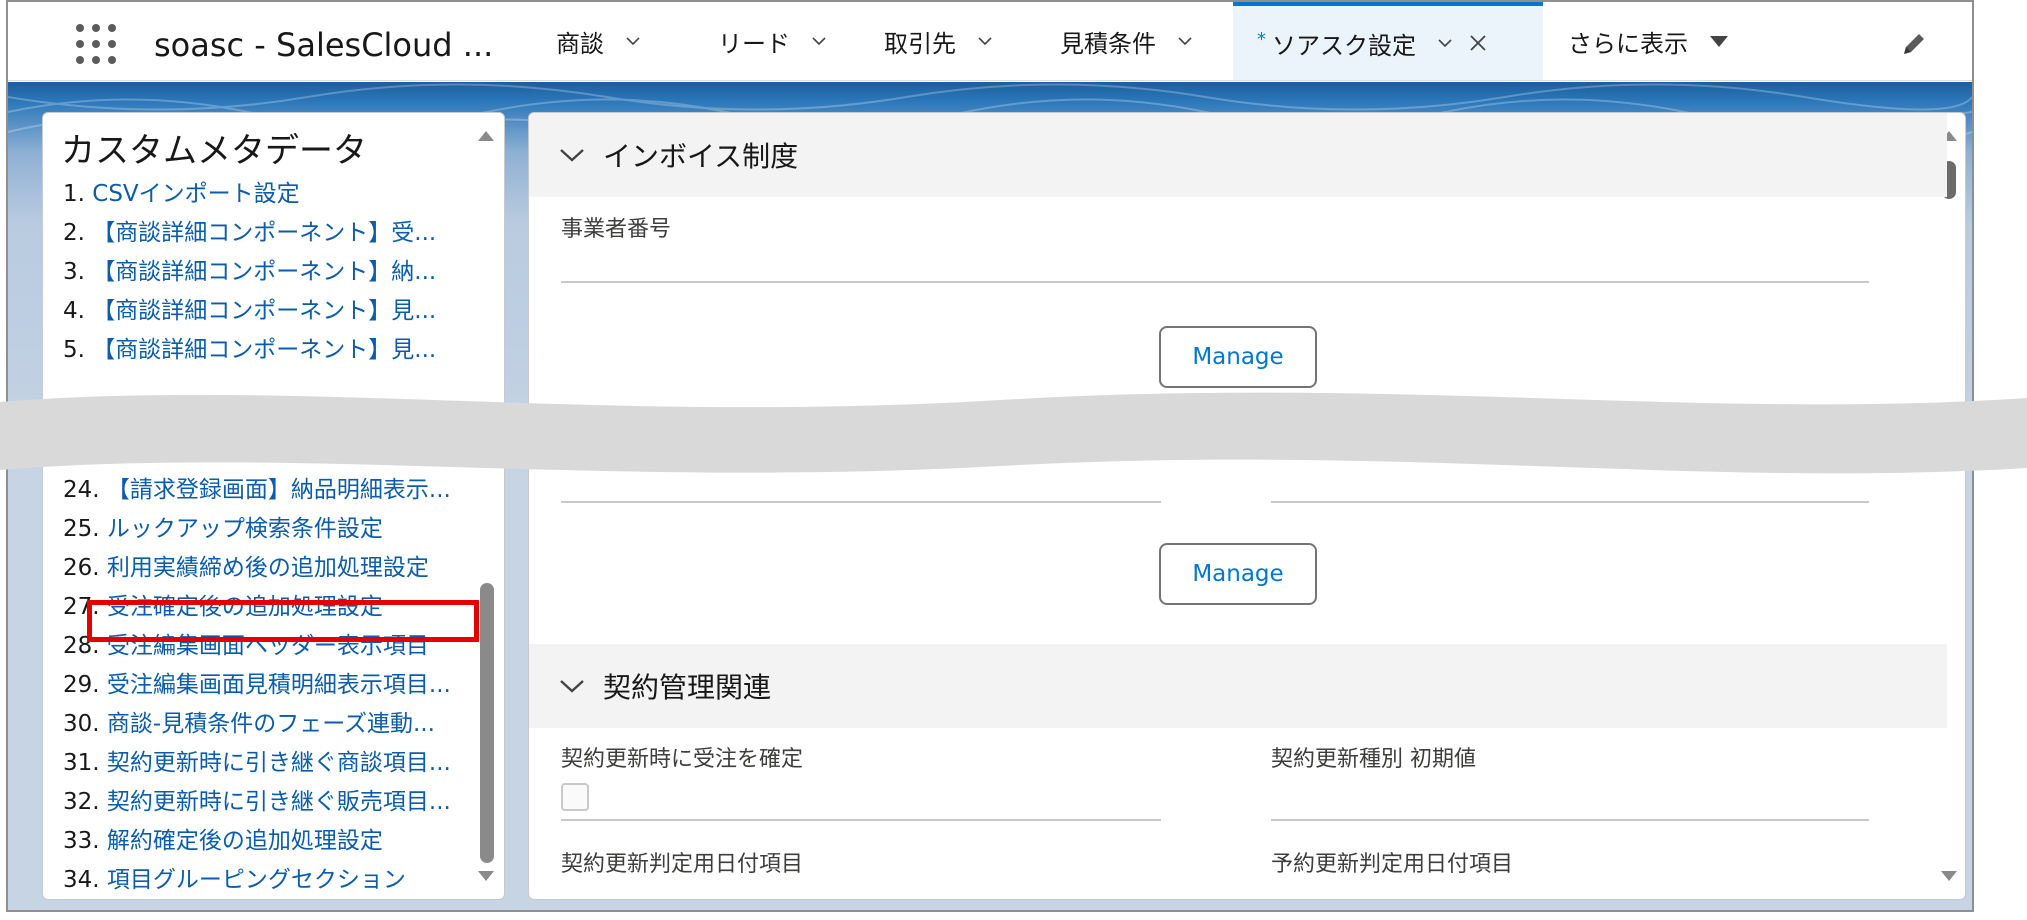 The image size is (2027, 920). What do you see at coordinates (682, 864) in the screenshot?
I see `field-label-renew-date: 契約更新判定用日付項目` at bounding box center [682, 864].